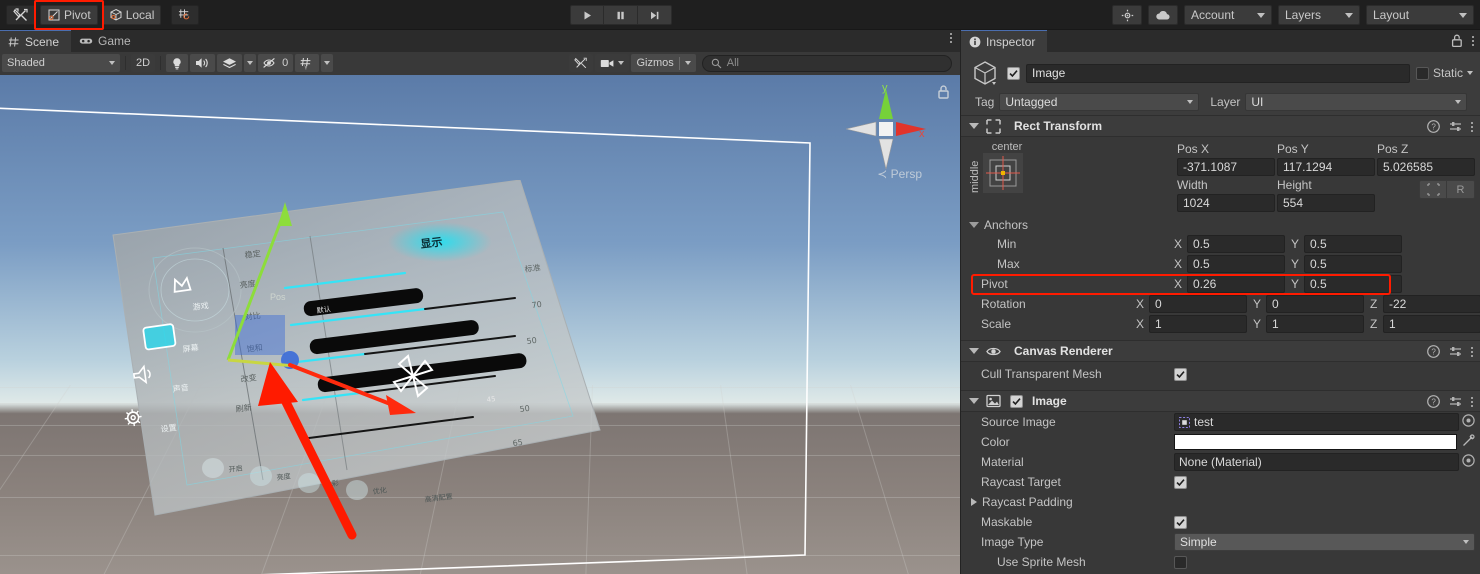  Describe the element at coordinates (1422, 73) in the screenshot. I see `static-checkbox` at that location.